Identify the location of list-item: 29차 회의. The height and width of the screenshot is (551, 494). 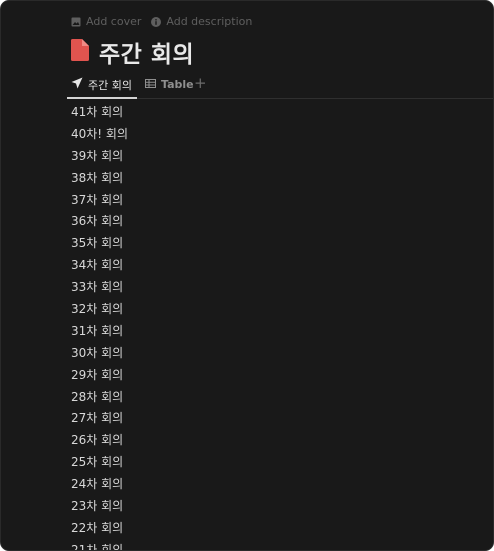
(99, 376).